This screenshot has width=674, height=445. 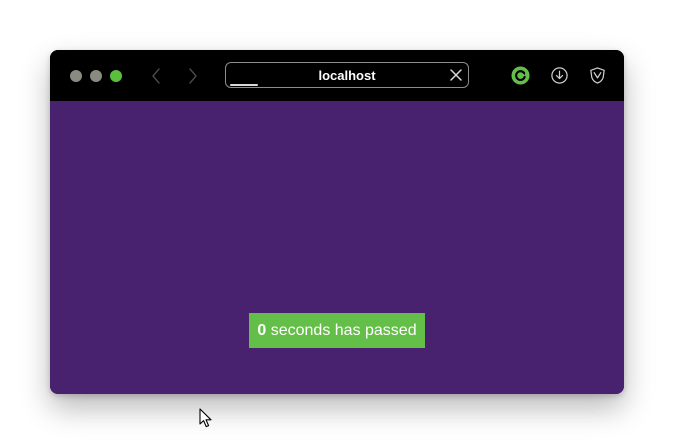 I want to click on window-close-button, so click(x=76, y=76).